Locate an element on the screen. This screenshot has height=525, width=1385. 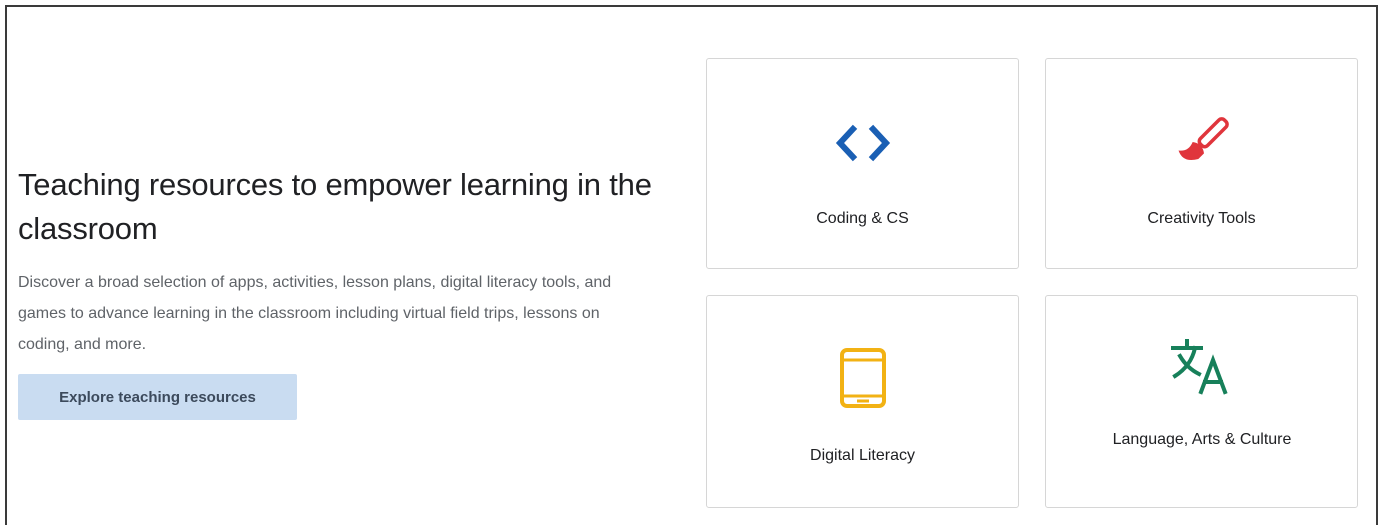
card-label: Coding & CS is located at coordinates (862, 218).